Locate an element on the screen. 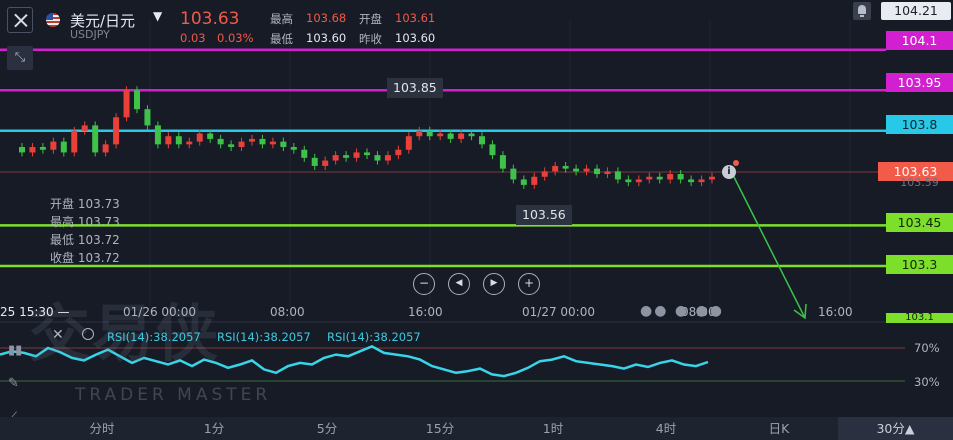  tab-1h: 1时 is located at coordinates (553, 428).